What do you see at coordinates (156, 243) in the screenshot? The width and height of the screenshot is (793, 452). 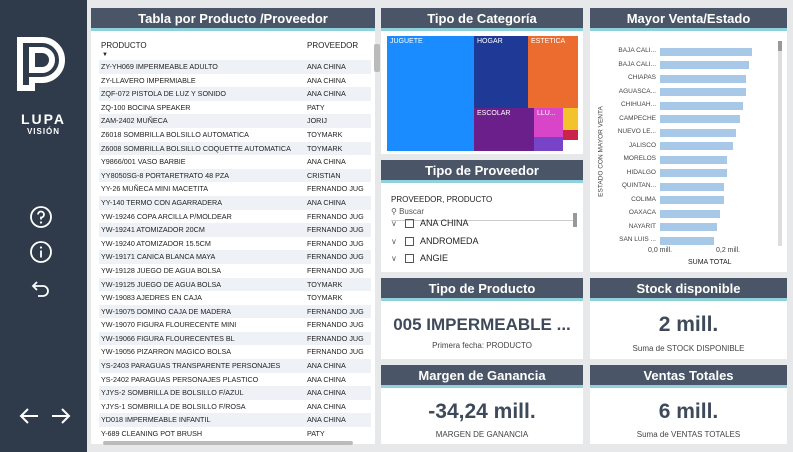 I see `cell-producto: YW-19240 ATOMIZADOR 15.5CM` at bounding box center [156, 243].